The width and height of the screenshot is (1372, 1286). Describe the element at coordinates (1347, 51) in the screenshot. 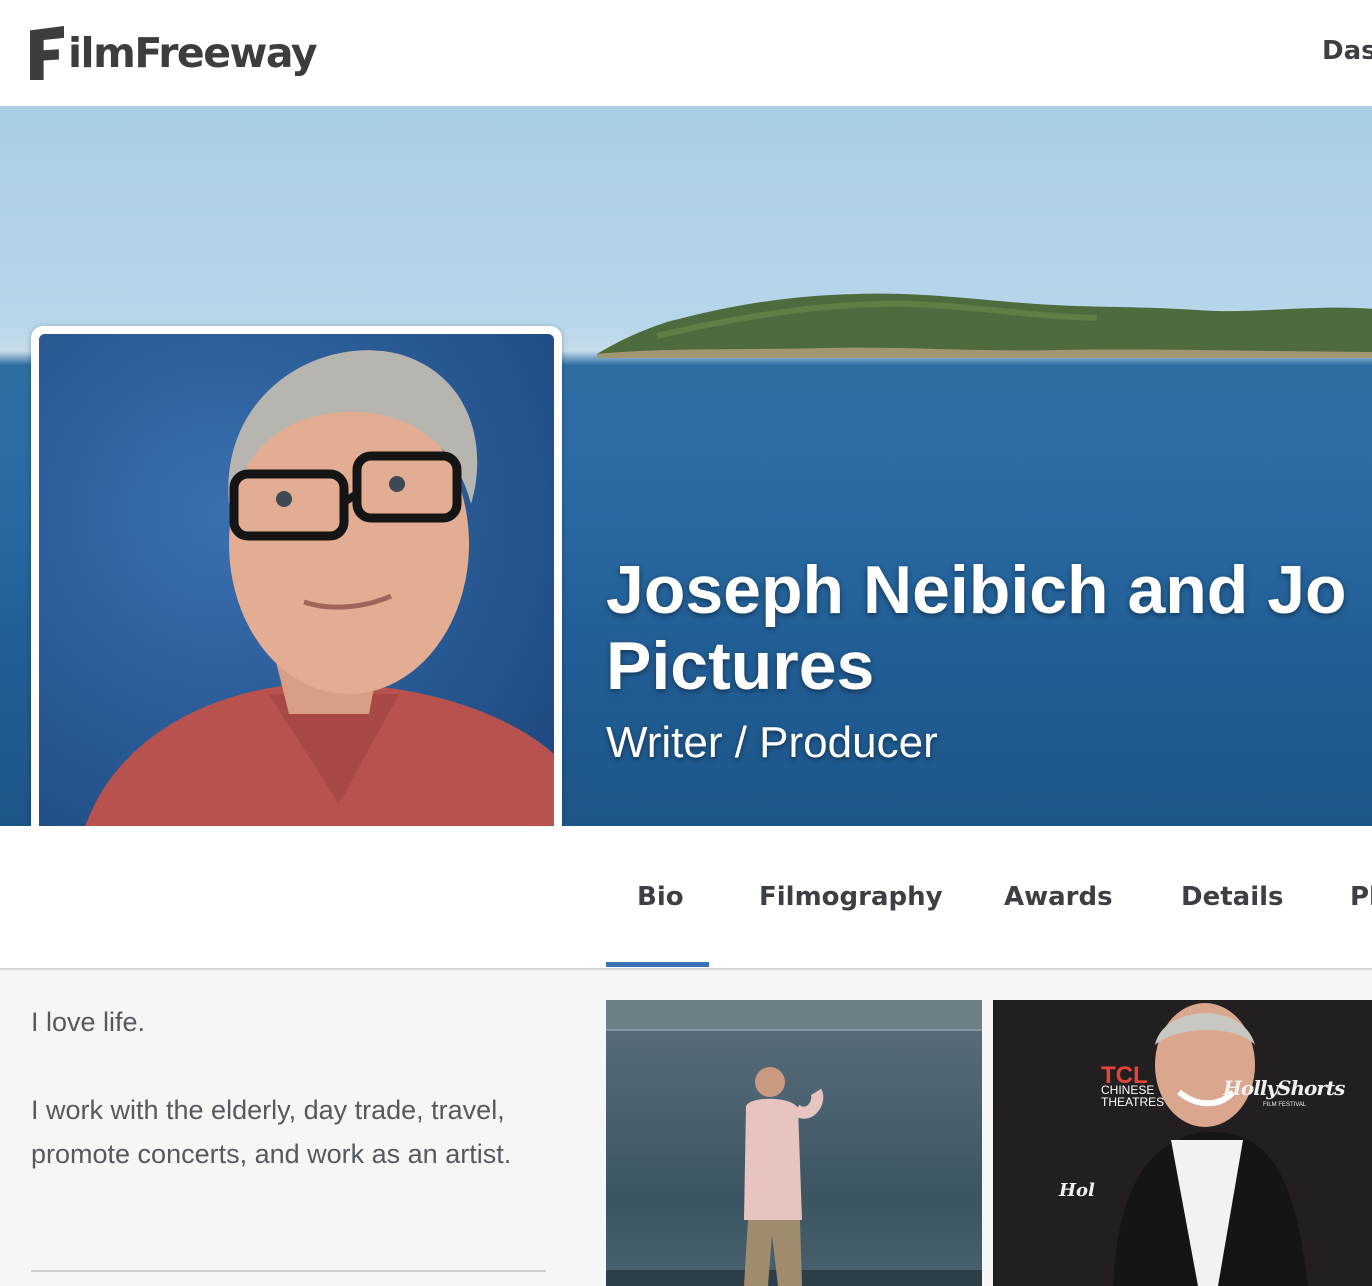

I see `nav-dashboard-link: Das` at that location.